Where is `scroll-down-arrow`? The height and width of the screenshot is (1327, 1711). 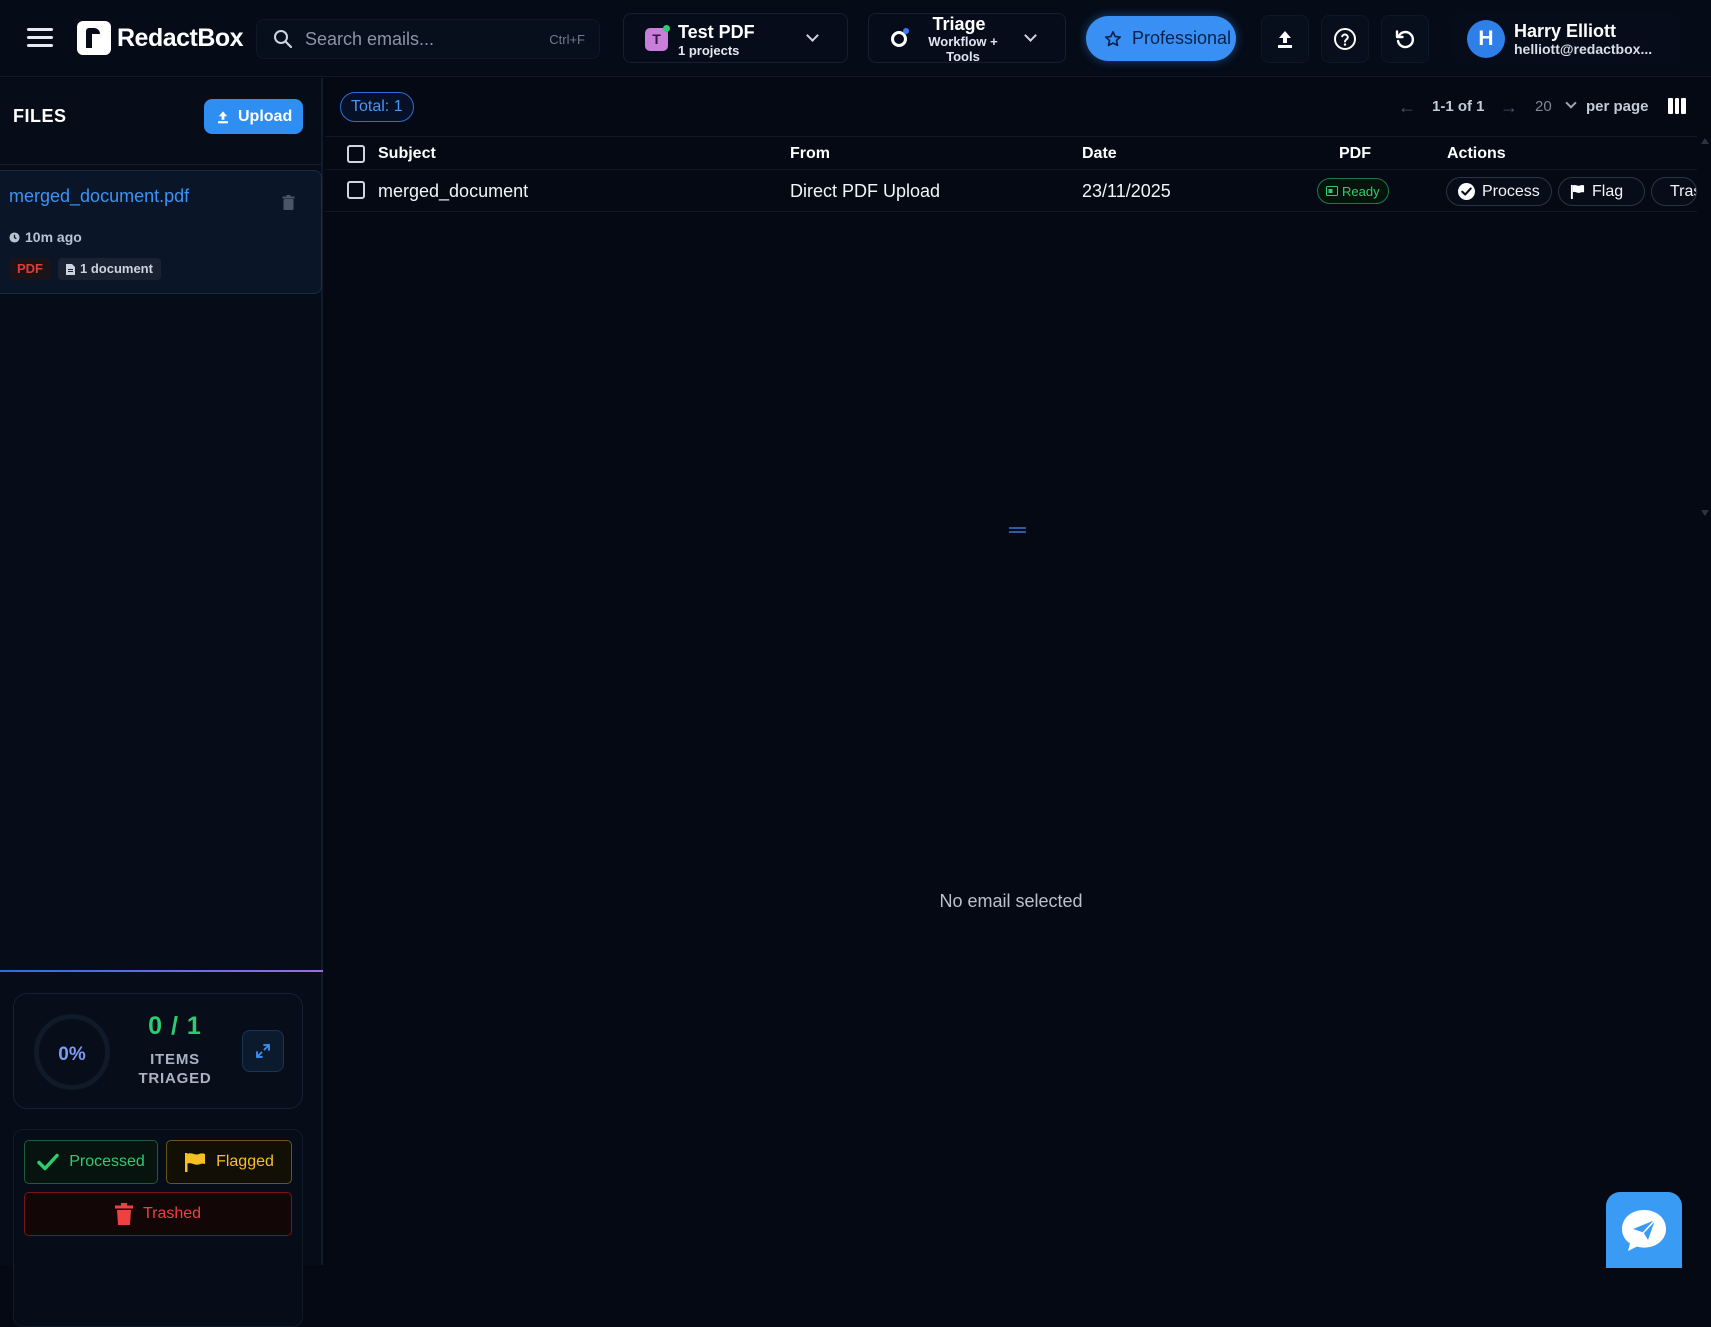
scroll-down-arrow is located at coordinates (1705, 513).